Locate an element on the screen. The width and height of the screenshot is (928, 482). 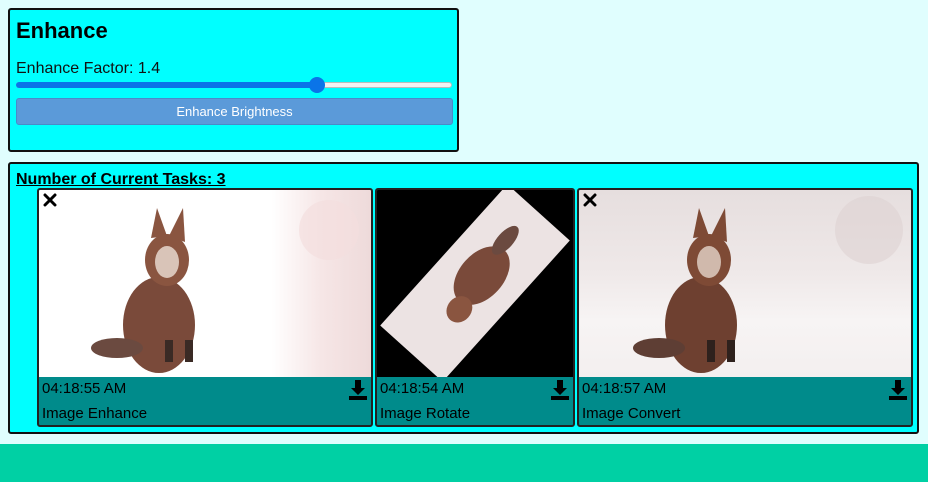
tasks-count-title: Number of Current Tasks: 3 is located at coordinates (121, 179).